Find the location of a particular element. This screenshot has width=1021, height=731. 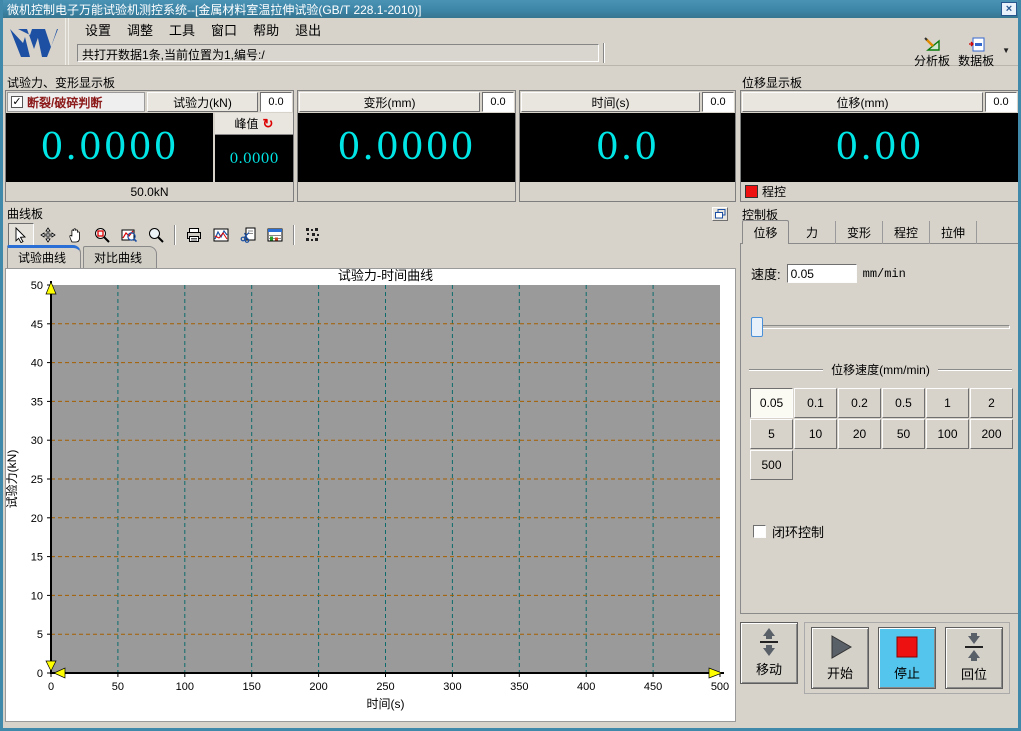

stop-button: 停止 is located at coordinates (907, 658).